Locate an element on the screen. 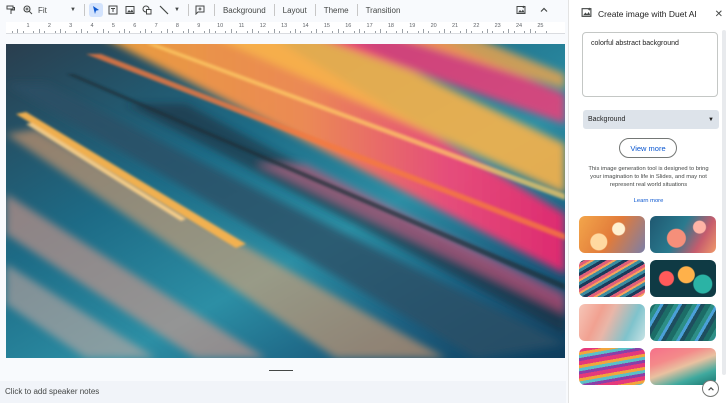 This screenshot has width=728, height=403. image-icon is located at coordinates (130, 10).